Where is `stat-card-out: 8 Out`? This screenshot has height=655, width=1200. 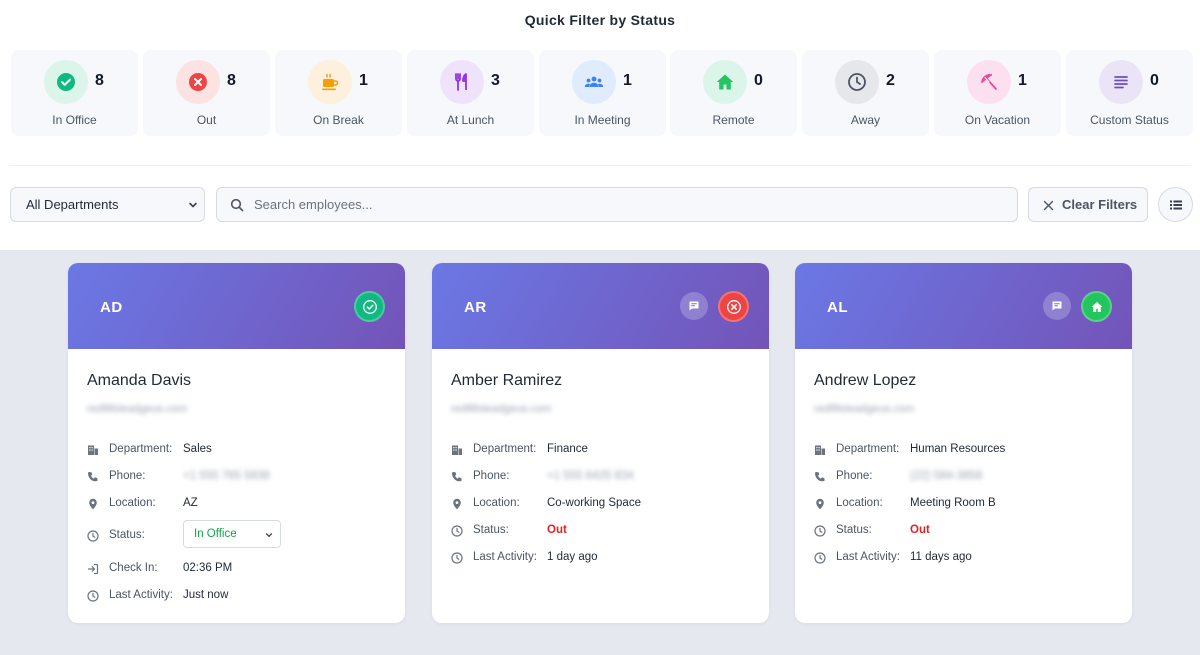 stat-card-out: 8 Out is located at coordinates (206, 93).